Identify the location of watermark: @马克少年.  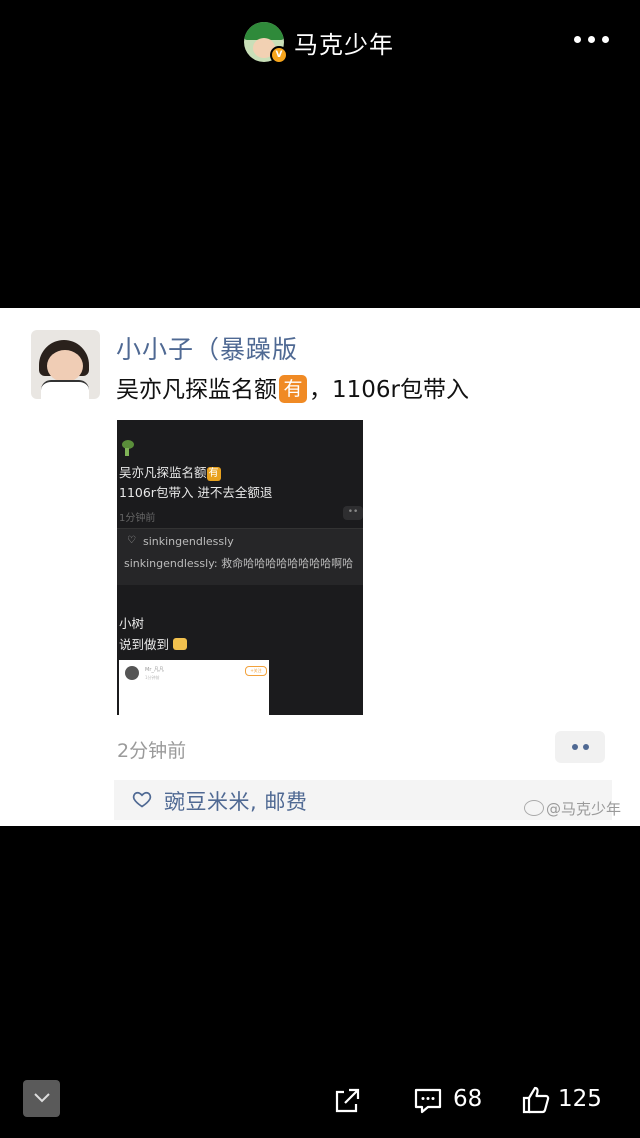
(572, 808).